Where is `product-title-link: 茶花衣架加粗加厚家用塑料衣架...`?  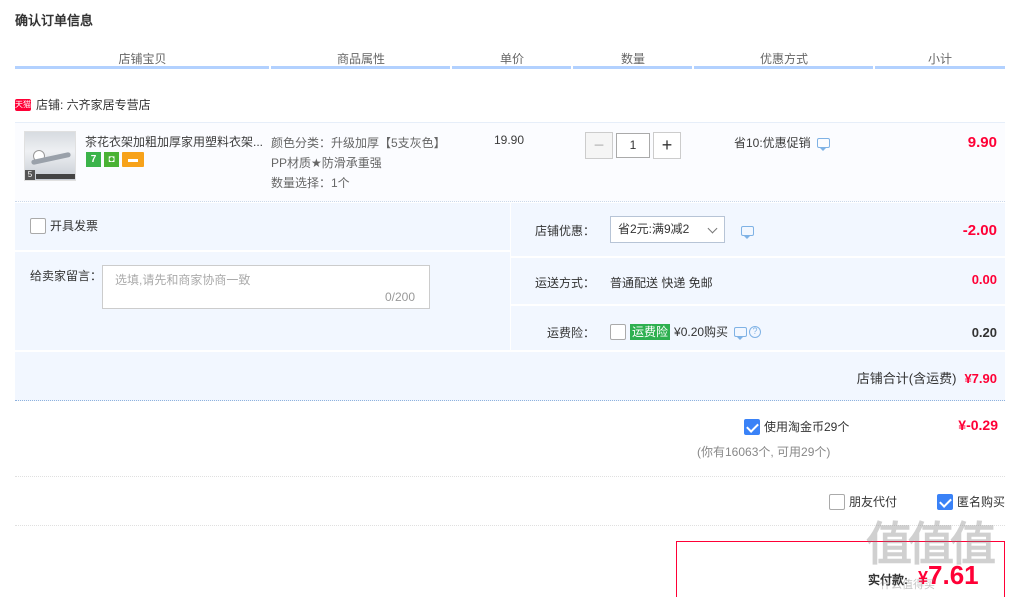 product-title-link: 茶花衣架加粗加厚家用塑料衣架... is located at coordinates (175, 141).